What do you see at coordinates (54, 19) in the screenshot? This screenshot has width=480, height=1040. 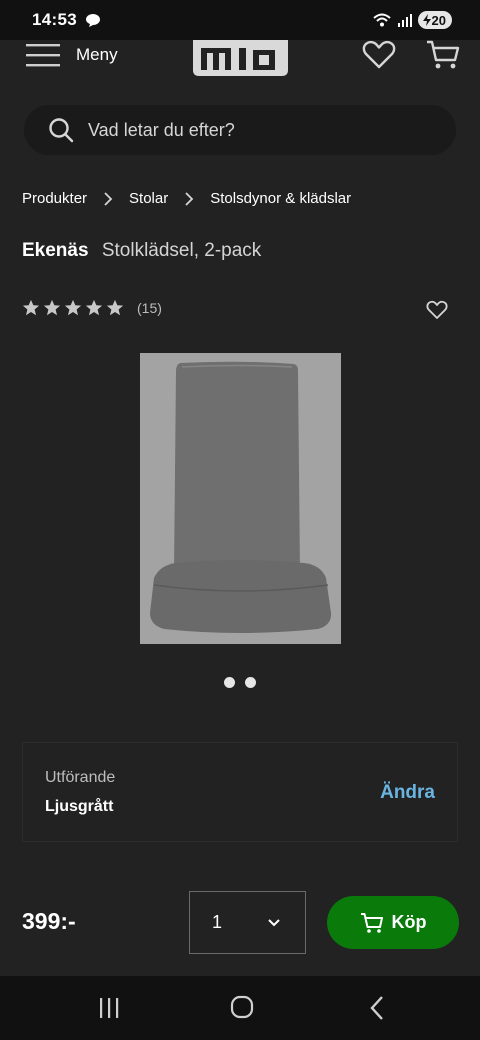 I see `status-time: 14:53` at bounding box center [54, 19].